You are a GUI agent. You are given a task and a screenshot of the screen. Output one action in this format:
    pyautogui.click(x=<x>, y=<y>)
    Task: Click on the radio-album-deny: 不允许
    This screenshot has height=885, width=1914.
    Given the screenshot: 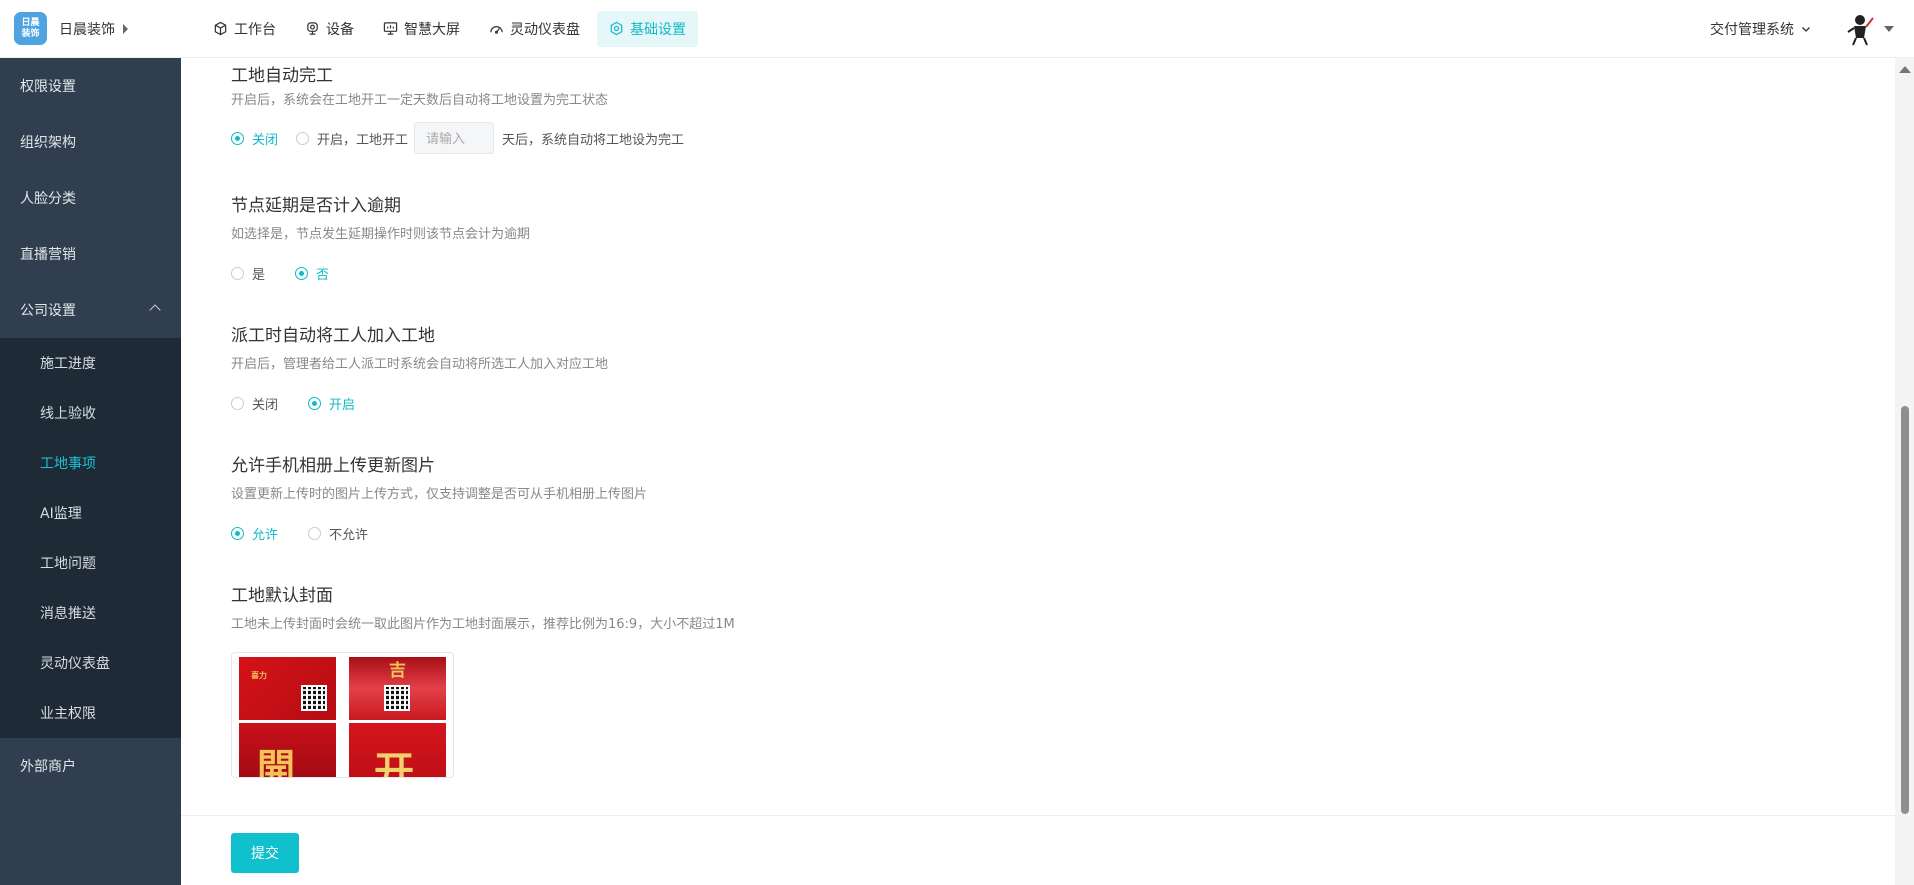 What is the action you would take?
    pyautogui.click(x=338, y=533)
    